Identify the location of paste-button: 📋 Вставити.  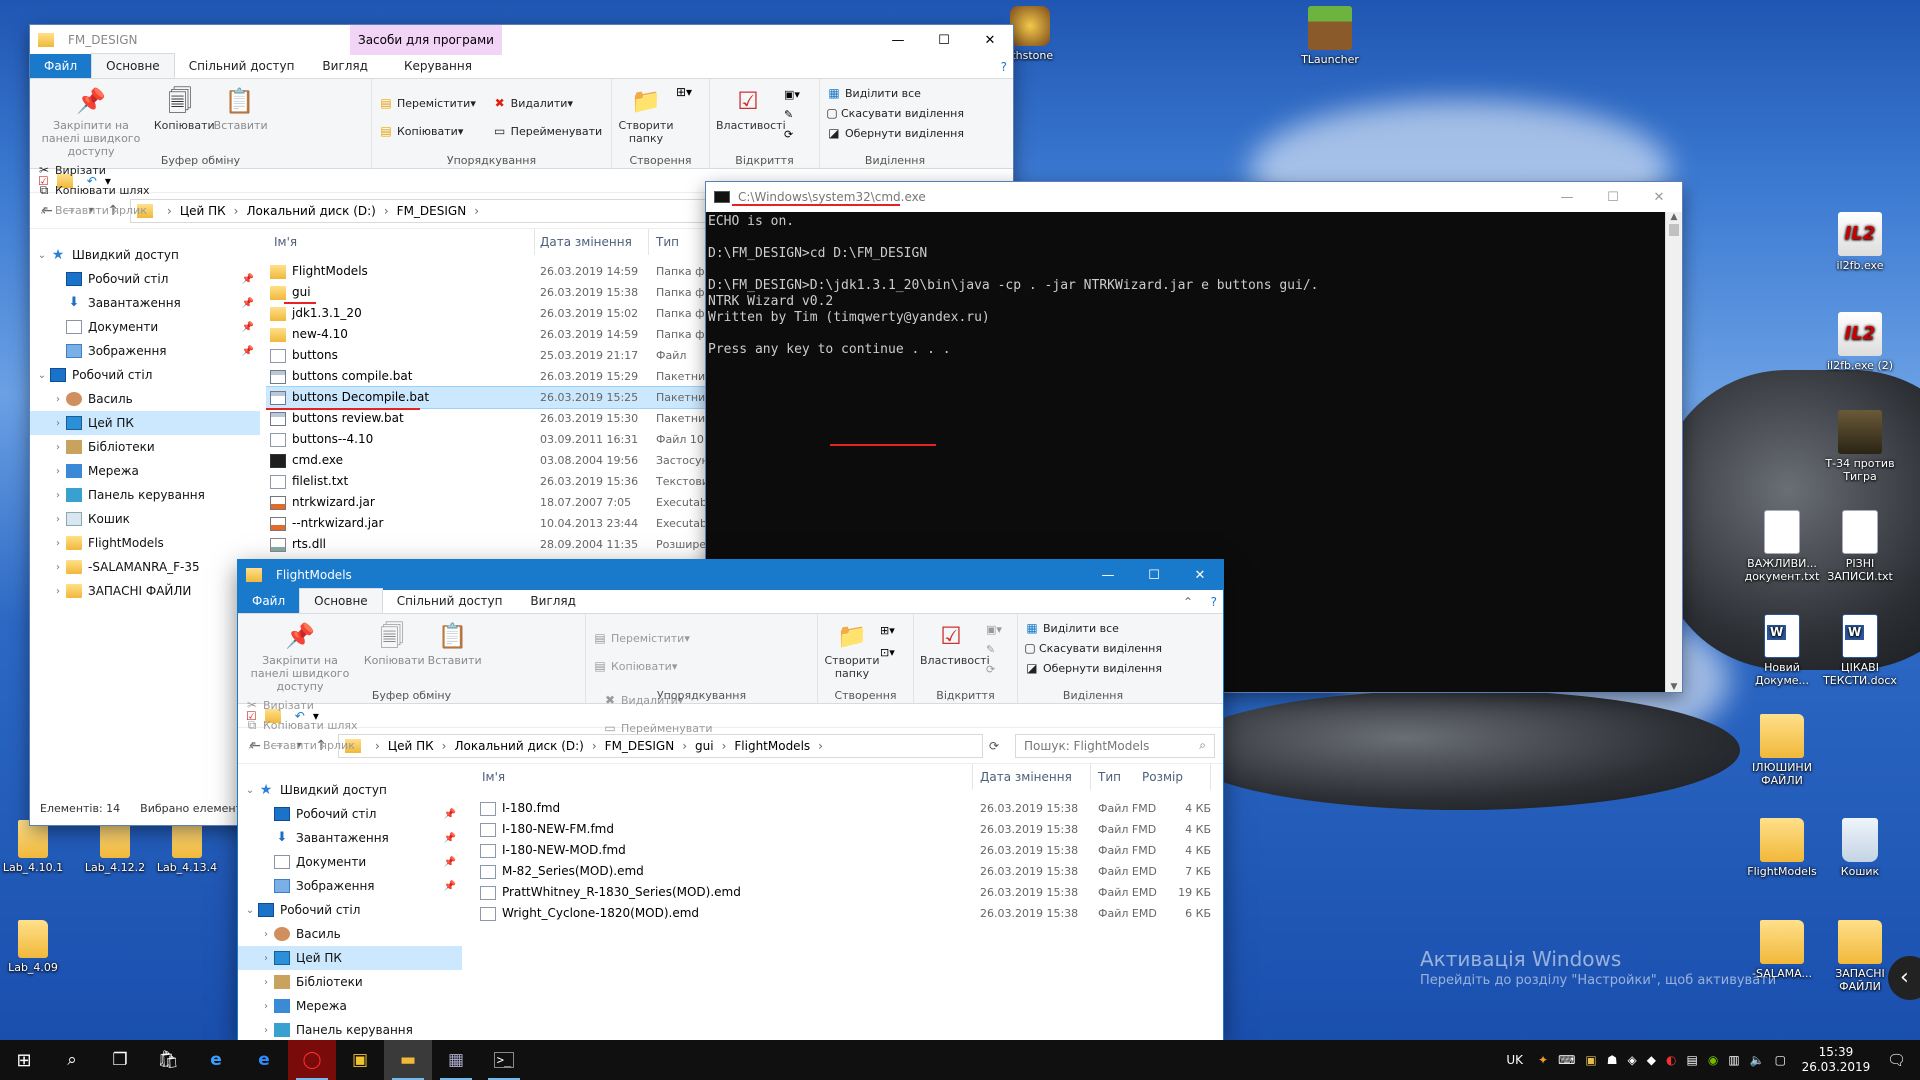
(241, 107).